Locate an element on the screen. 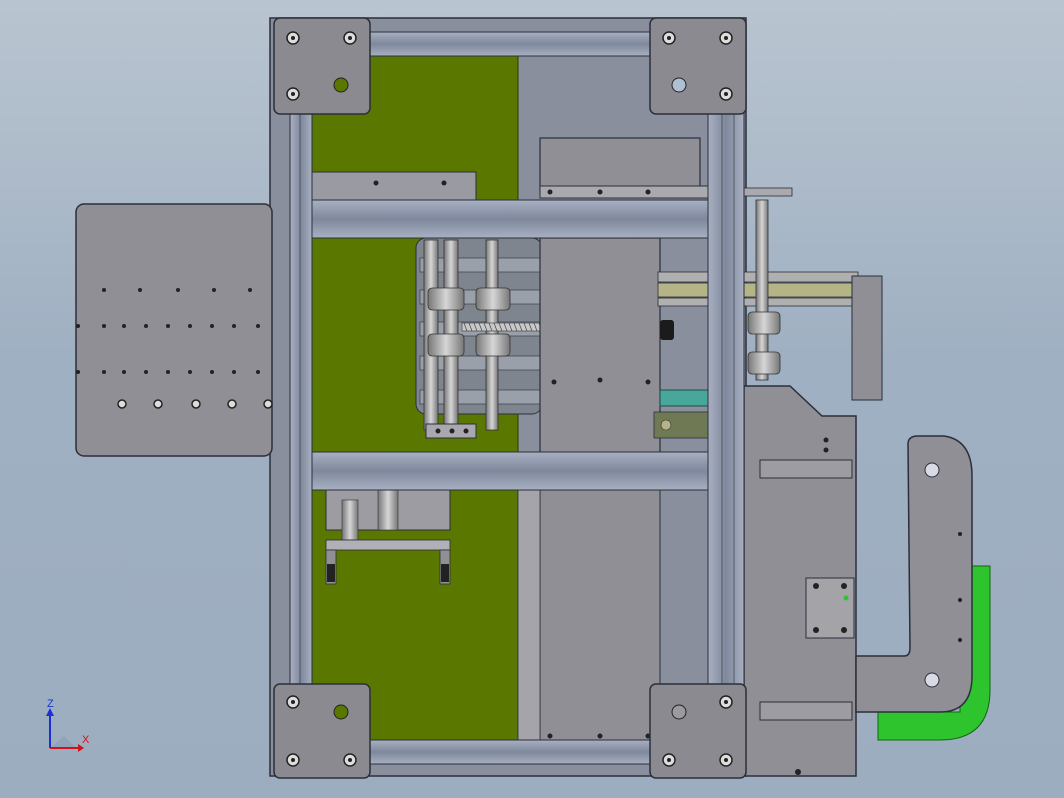 The width and height of the screenshot is (1064, 798). side-mounting-plate is located at coordinates (174, 330).